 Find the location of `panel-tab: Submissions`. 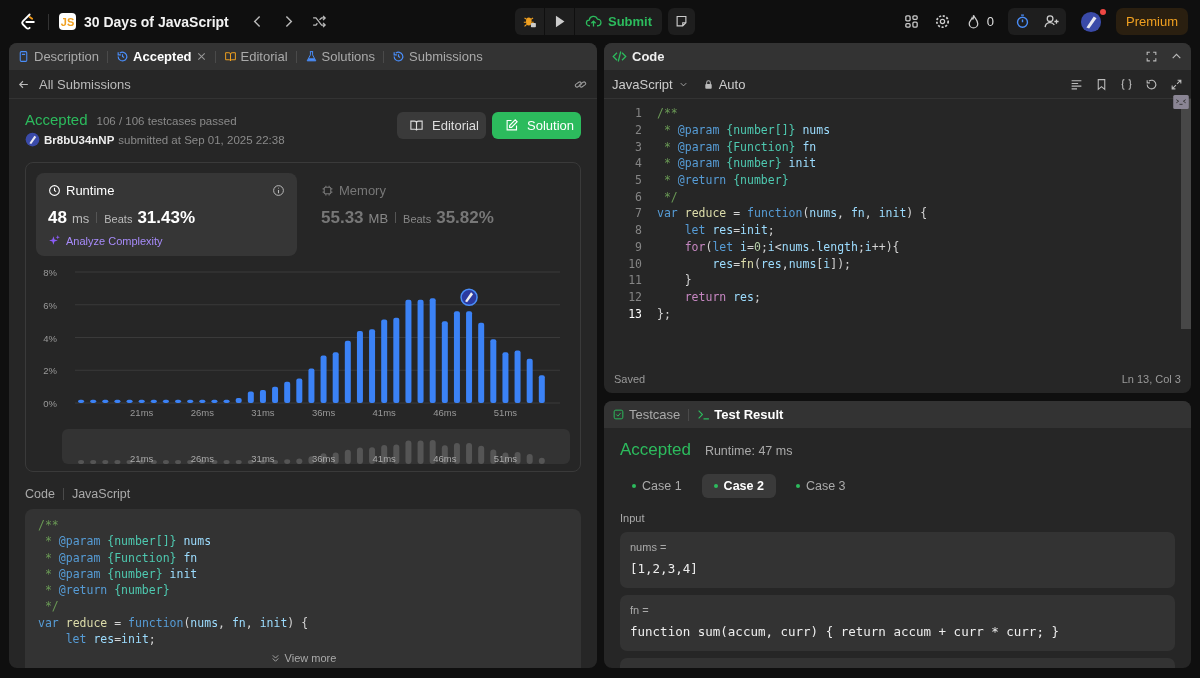

panel-tab: Submissions is located at coordinates (437, 56).